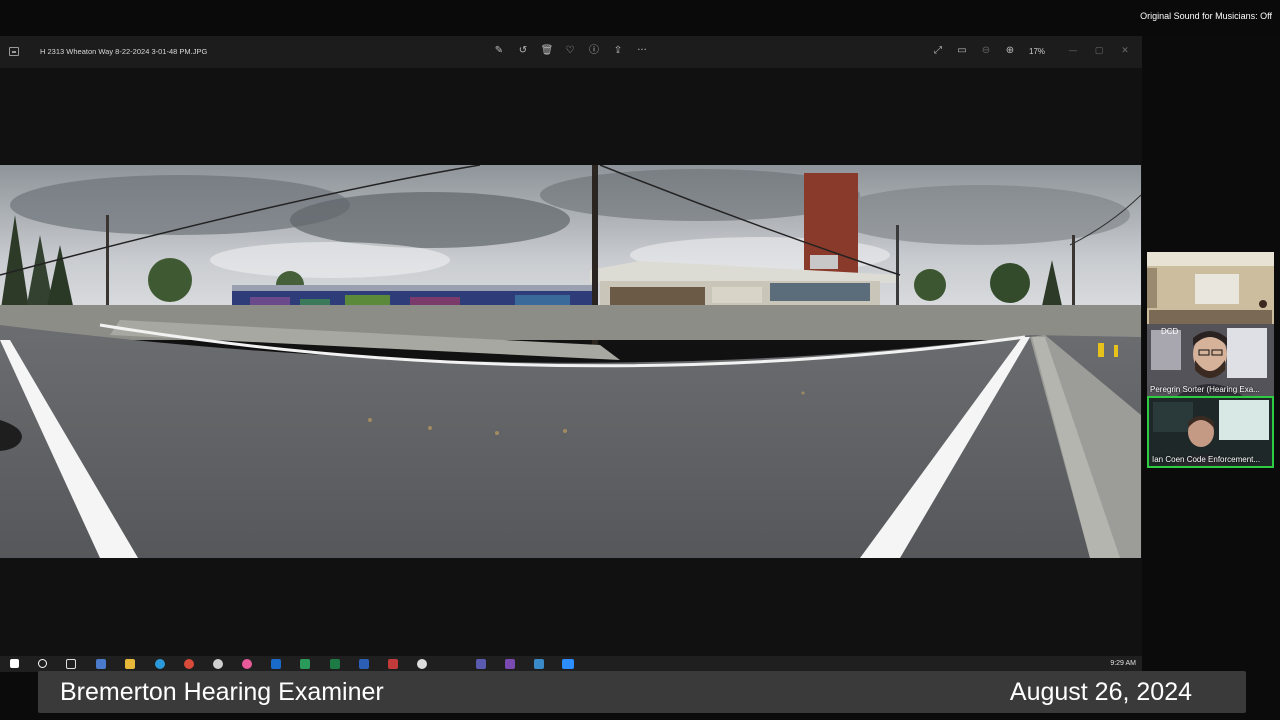  I want to click on original-sound-status: Original Sound for Musicians: Off, so click(1206, 16).